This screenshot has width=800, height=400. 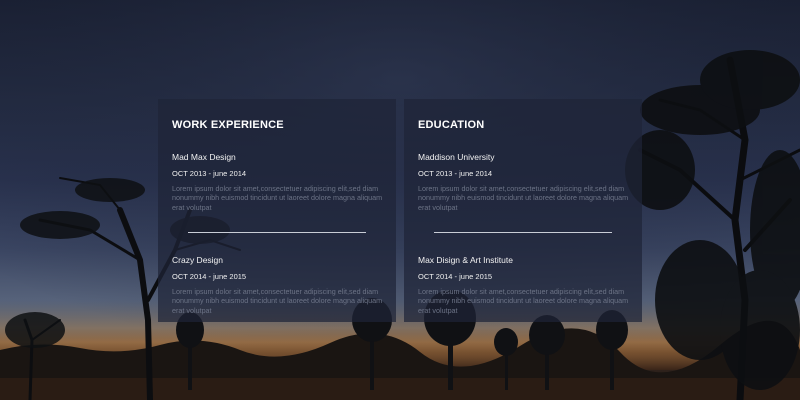 What do you see at coordinates (455, 276) in the screenshot?
I see `education-entry-period: OCT 2014 - june 2015` at bounding box center [455, 276].